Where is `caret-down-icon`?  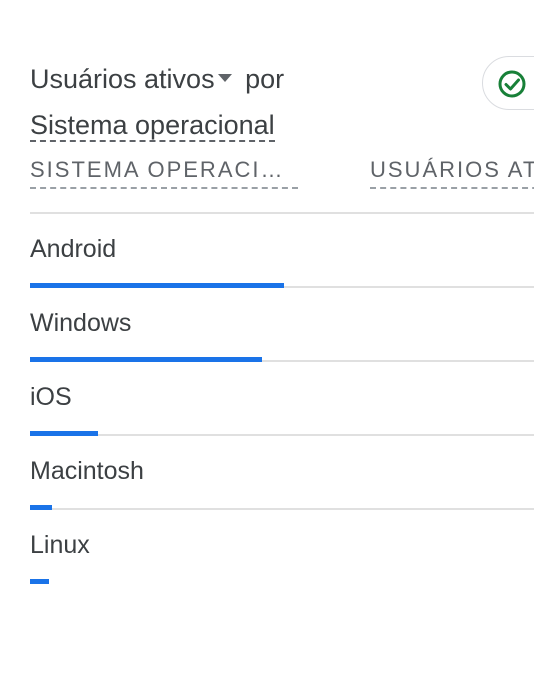
caret-down-icon is located at coordinates (224, 78).